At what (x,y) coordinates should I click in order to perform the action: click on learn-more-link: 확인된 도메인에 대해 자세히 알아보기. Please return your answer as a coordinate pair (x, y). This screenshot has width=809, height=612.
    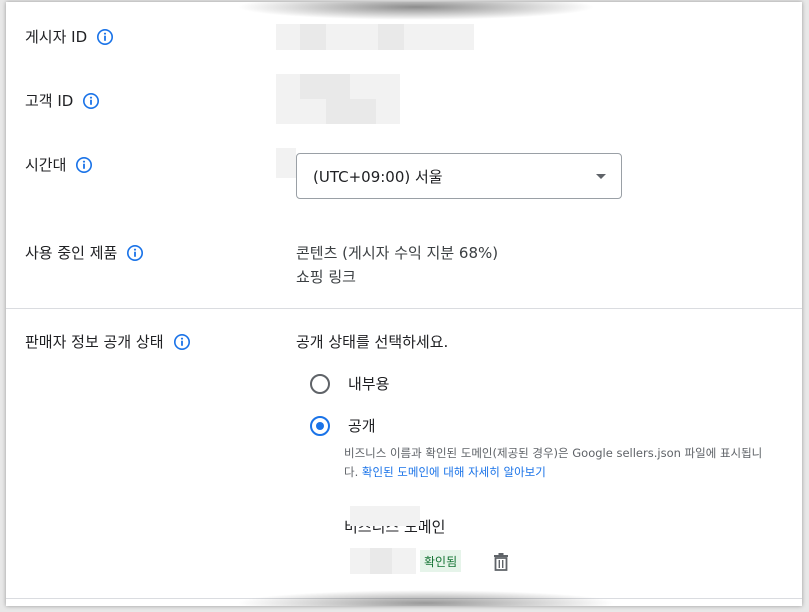
    Looking at the image, I should click on (454, 472).